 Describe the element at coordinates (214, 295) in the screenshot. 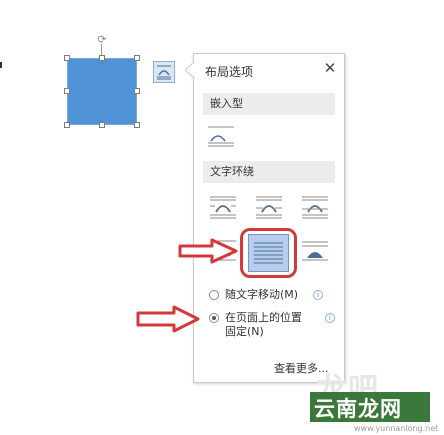

I see `radio-move-with-text` at that location.